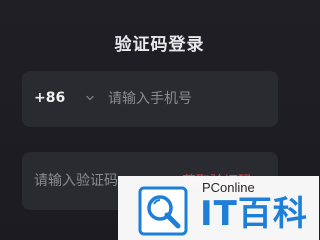  What do you see at coordinates (228, 187) in the screenshot?
I see `watermark-small-text: PConline` at bounding box center [228, 187].